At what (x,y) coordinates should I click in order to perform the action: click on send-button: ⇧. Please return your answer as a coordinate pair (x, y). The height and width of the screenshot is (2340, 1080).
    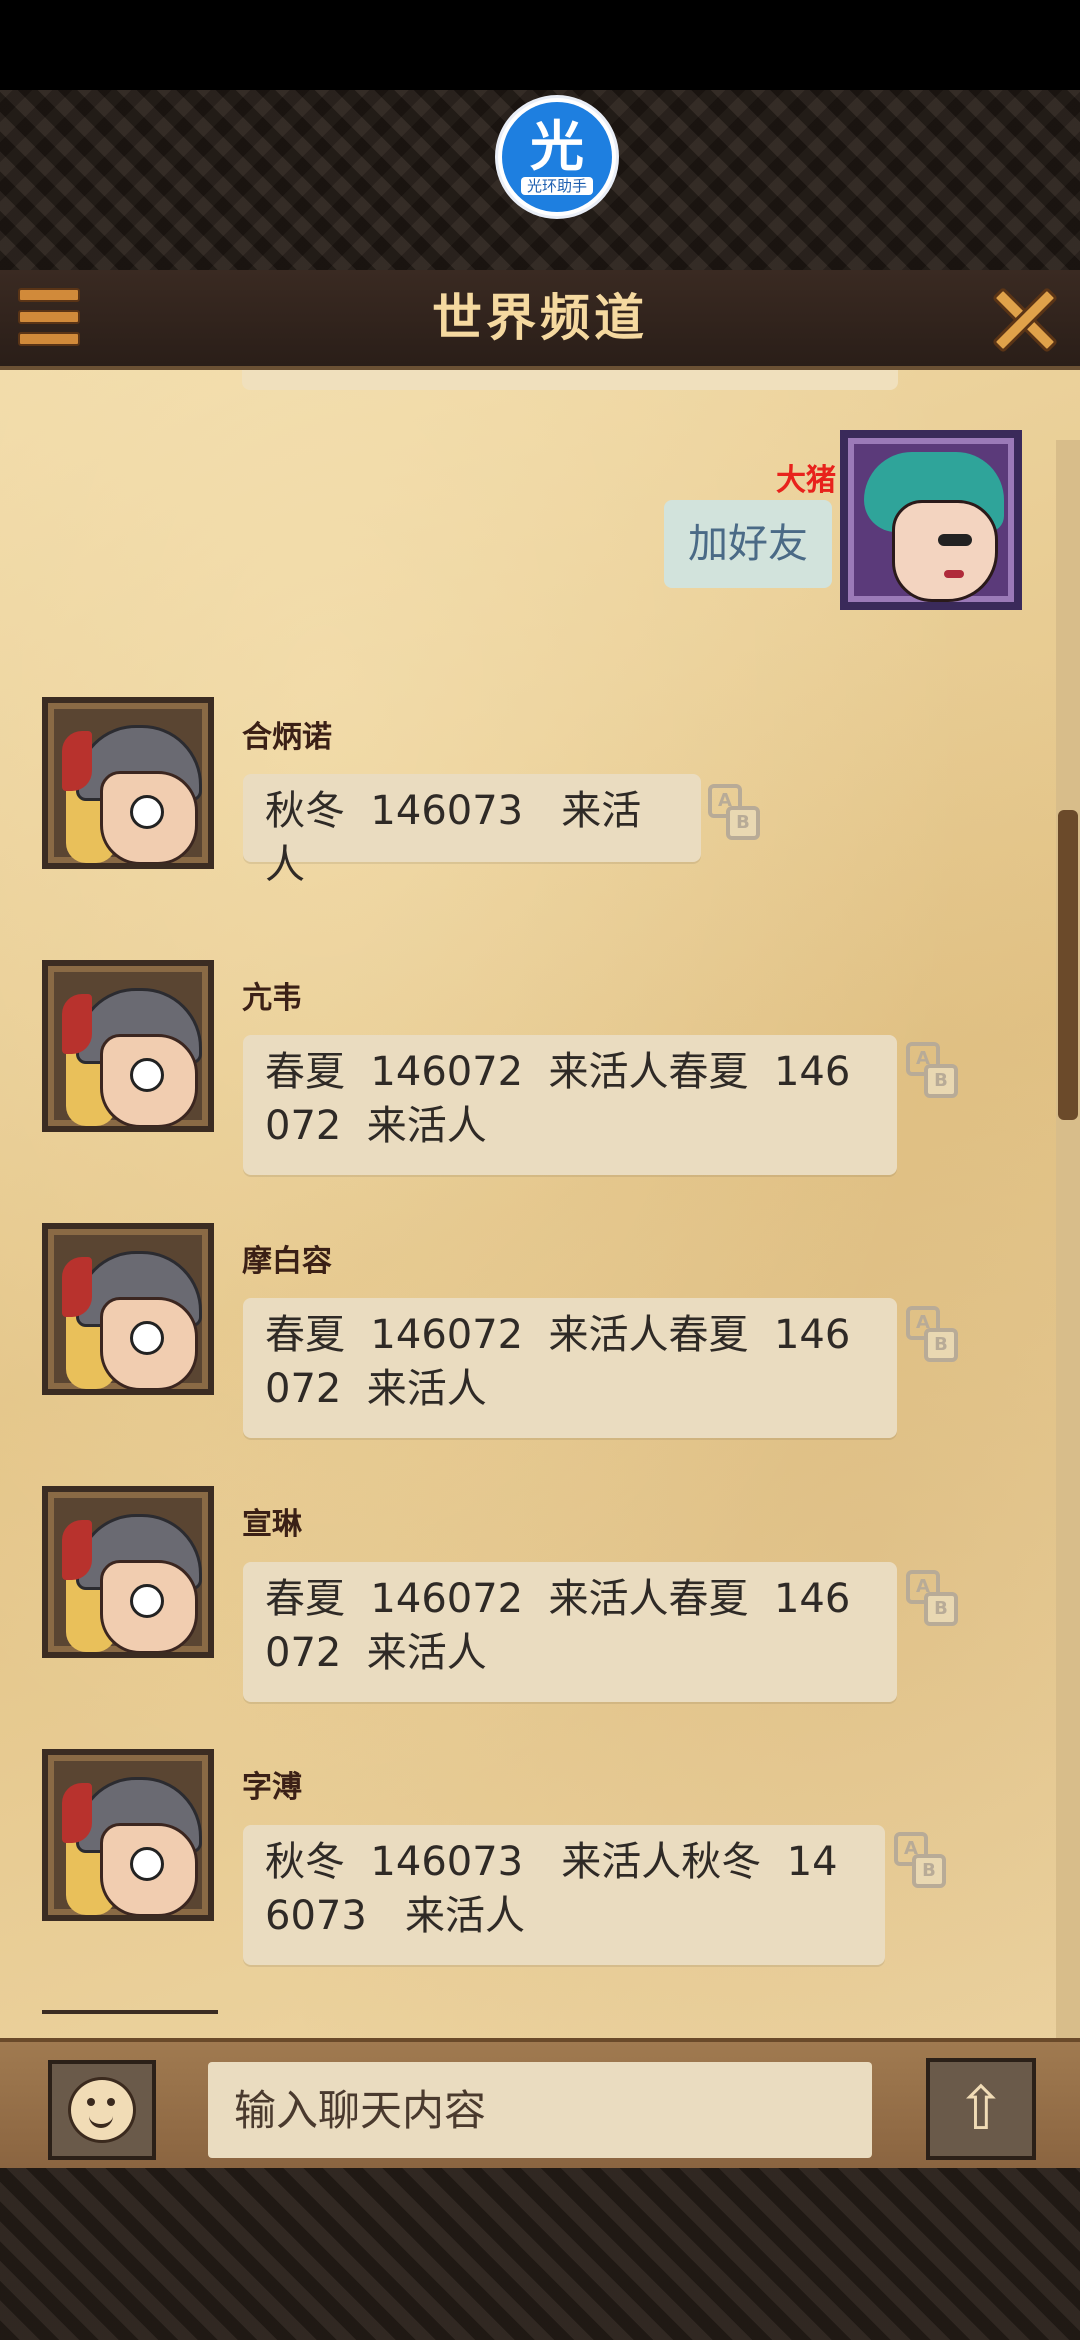
    Looking at the image, I should click on (981, 2109).